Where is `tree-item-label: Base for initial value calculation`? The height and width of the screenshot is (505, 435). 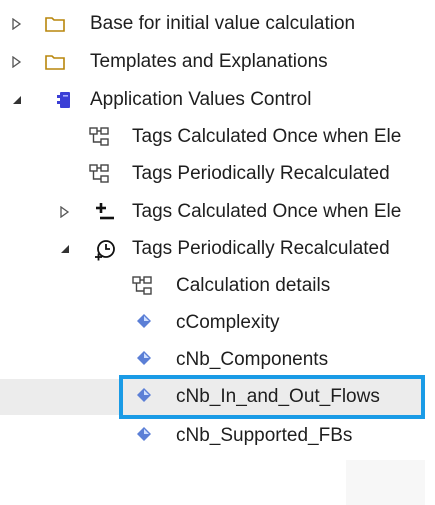
tree-item-label: Base for initial value calculation is located at coordinates (223, 23).